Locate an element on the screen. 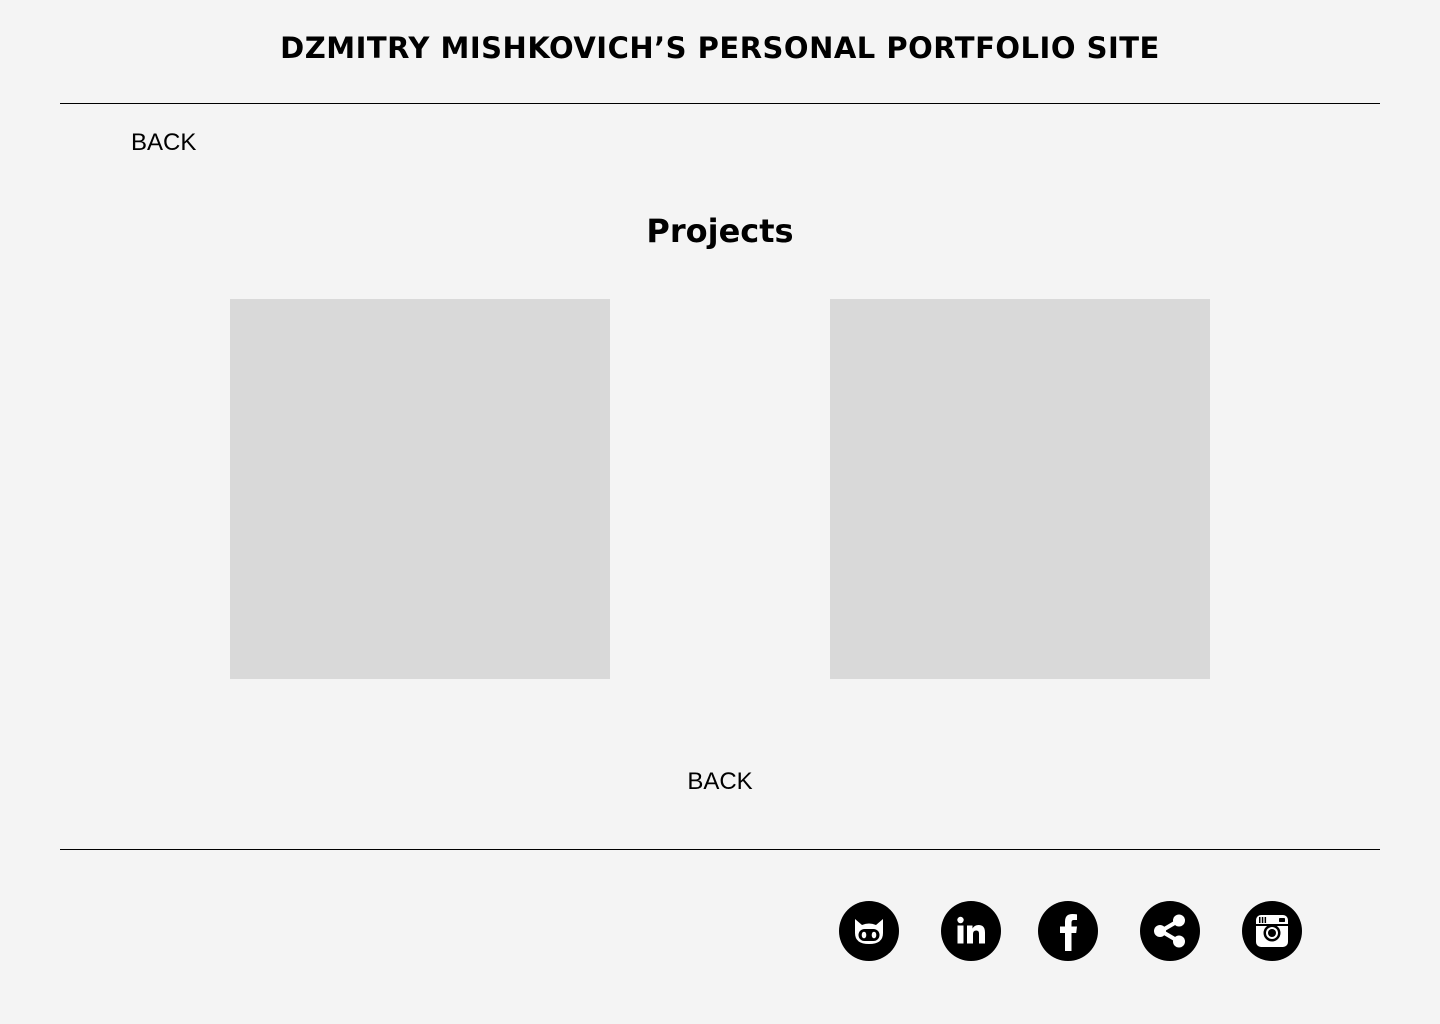  instagram-button is located at coordinates (1272, 931).